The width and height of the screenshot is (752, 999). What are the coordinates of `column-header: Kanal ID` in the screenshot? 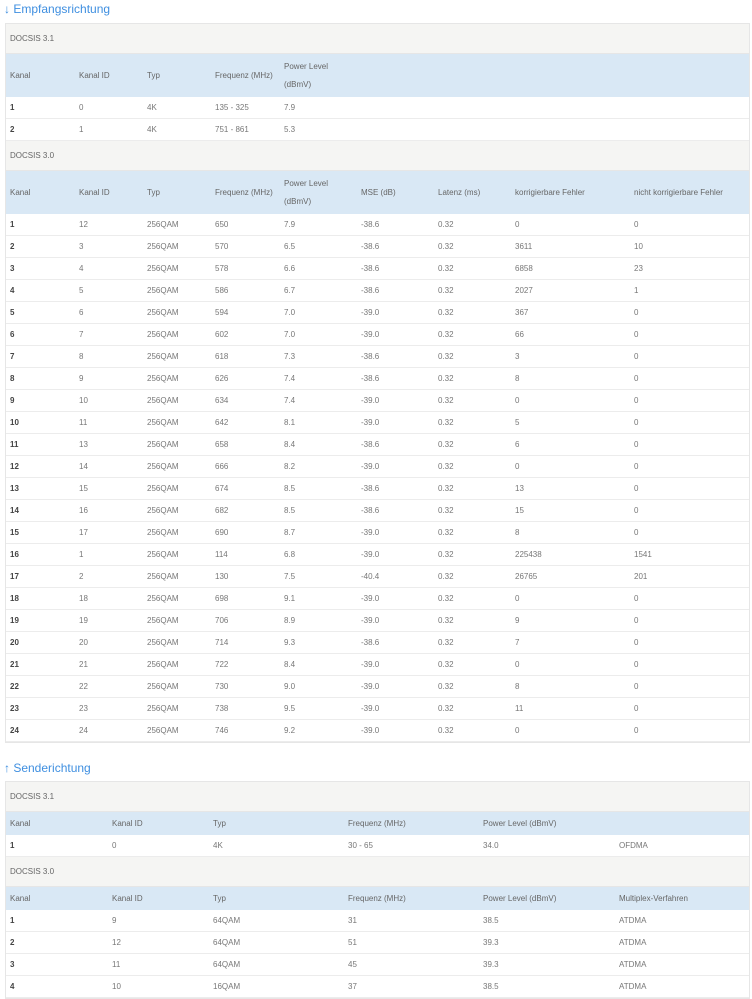 It's located at (158, 823).